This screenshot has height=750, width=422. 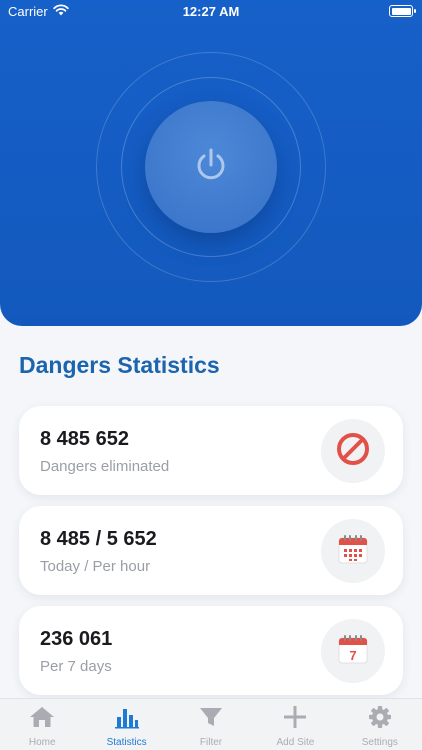 I want to click on calendar-7-icon: 7, so click(x=353, y=651).